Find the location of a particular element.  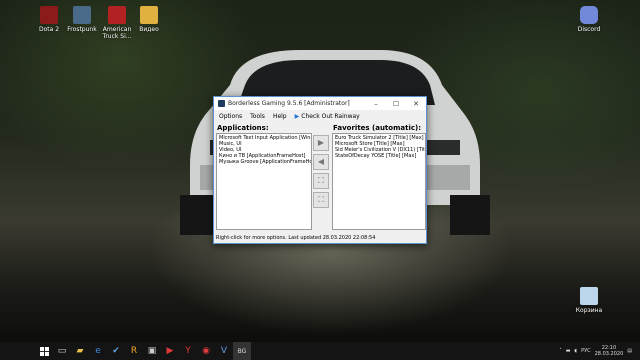

remove-favorite-button: ◀ is located at coordinates (321, 162).